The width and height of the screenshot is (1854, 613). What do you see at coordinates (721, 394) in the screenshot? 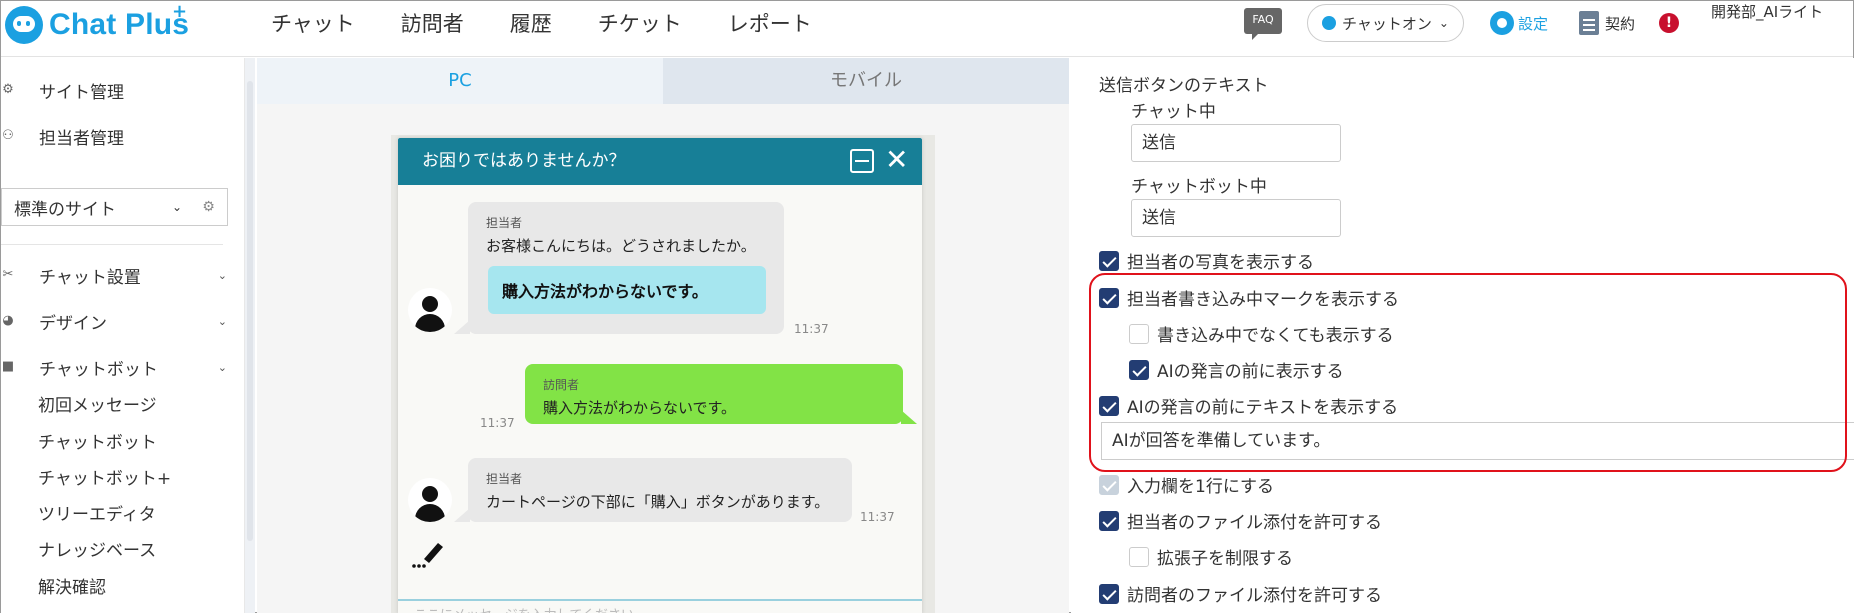
I see `visitor-message: 訪問者 購入方法がわからないです。` at bounding box center [721, 394].